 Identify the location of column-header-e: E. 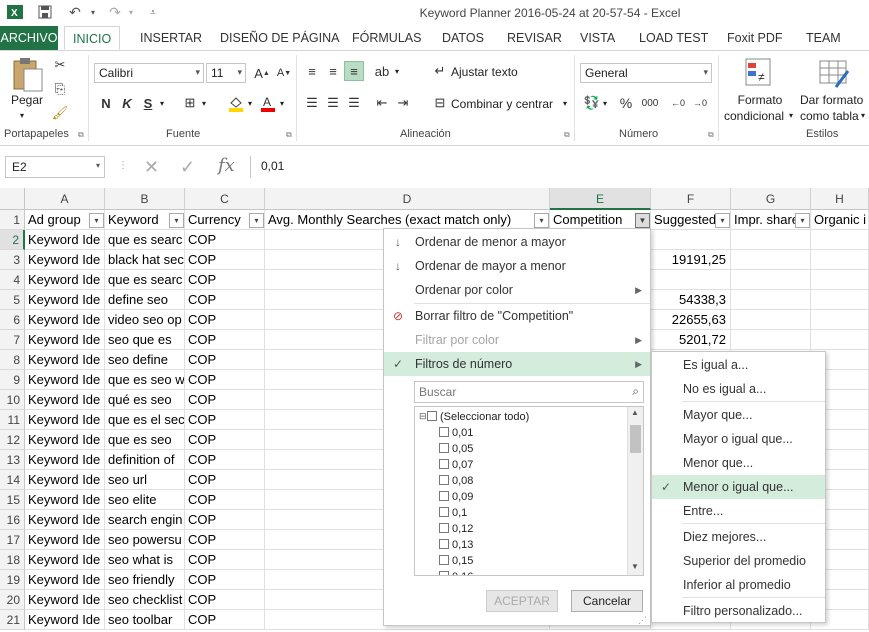
(600, 199).